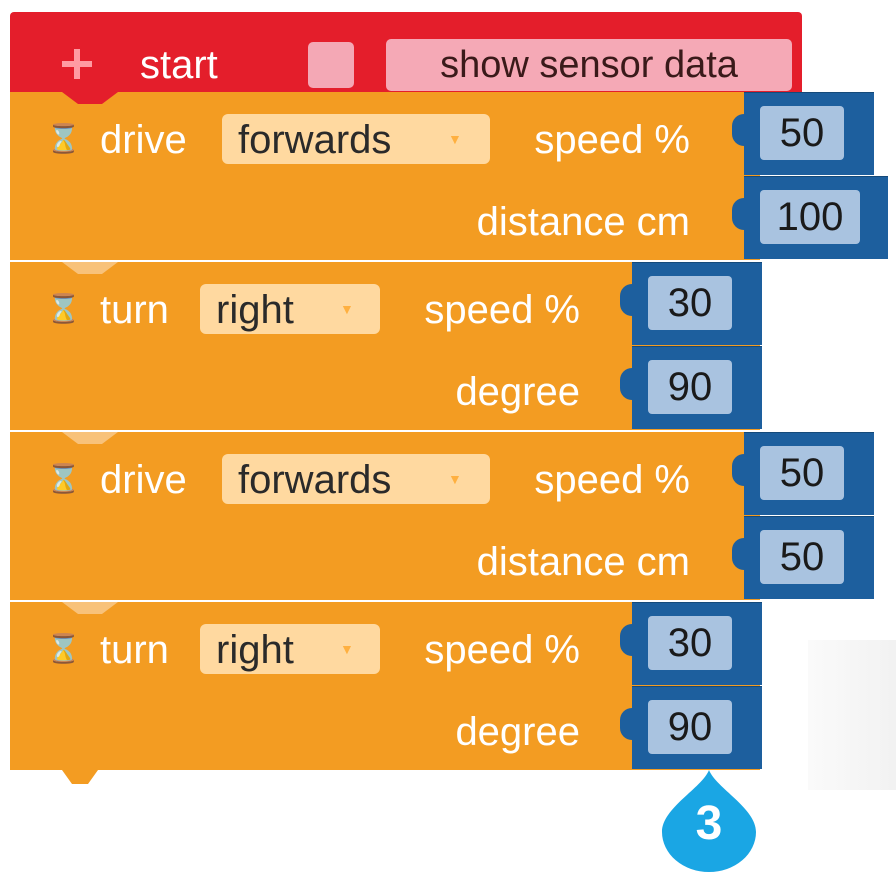  I want to click on distance-input: 50, so click(802, 557).